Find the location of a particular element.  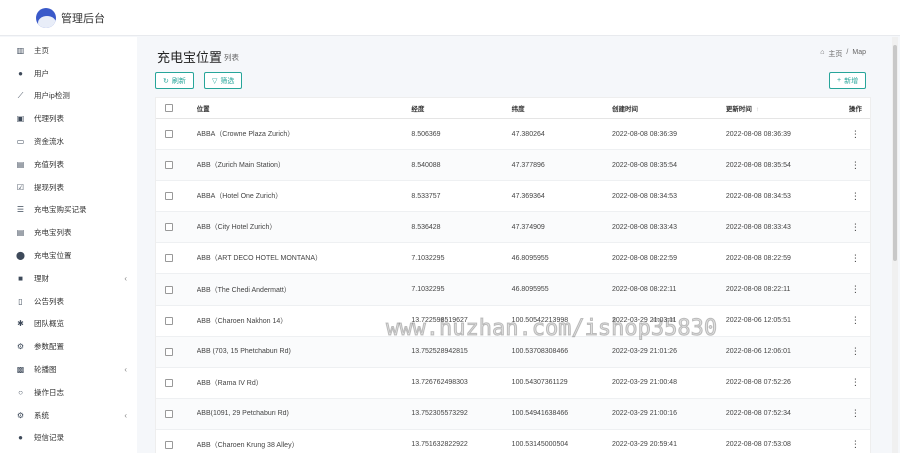

cell-updated: 2022-08-06 12:05:51 is located at coordinates (758, 321).